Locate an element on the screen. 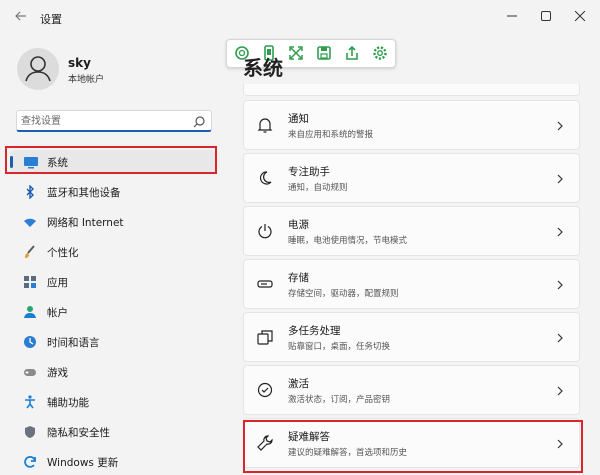 The width and height of the screenshot is (600, 475). card-title: 多任务处理 is located at coordinates (314, 331).